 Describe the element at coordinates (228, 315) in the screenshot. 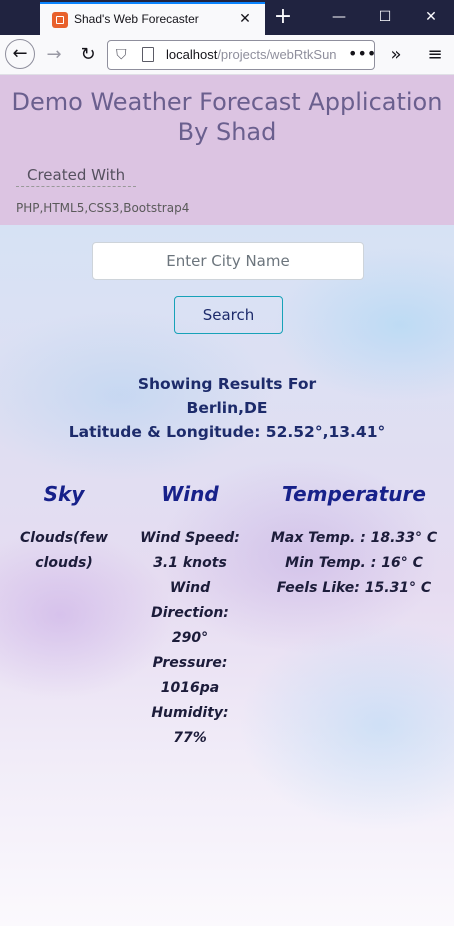

I see `search-button: Search` at that location.